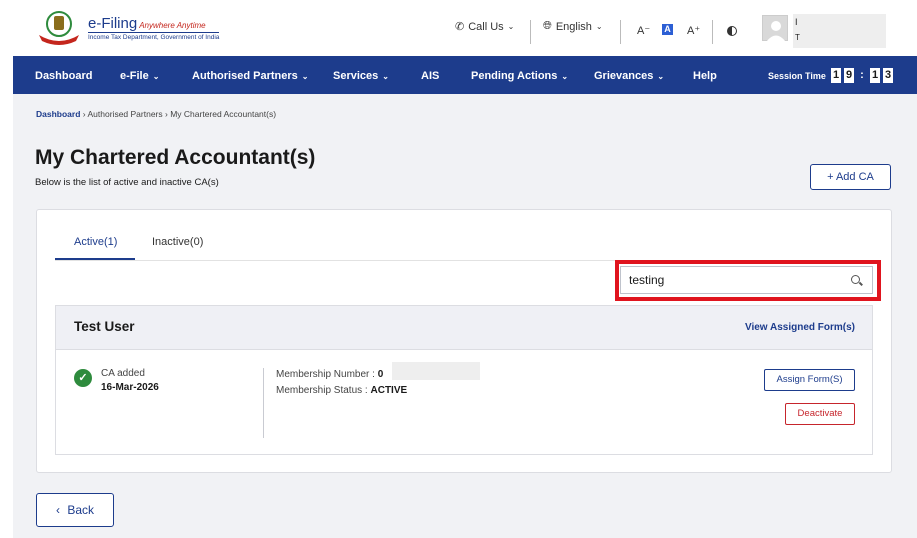 This screenshot has height=538, width=917. I want to click on logo-tagline: Anywhere Anytime, so click(172, 25).